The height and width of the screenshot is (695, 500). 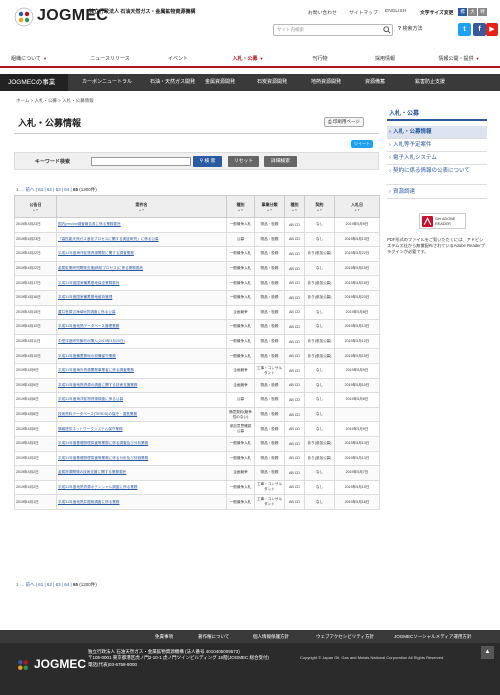 What do you see at coordinates (240, 206) in the screenshot?
I see `col-type: 種別 ▲▼` at bounding box center [240, 206].